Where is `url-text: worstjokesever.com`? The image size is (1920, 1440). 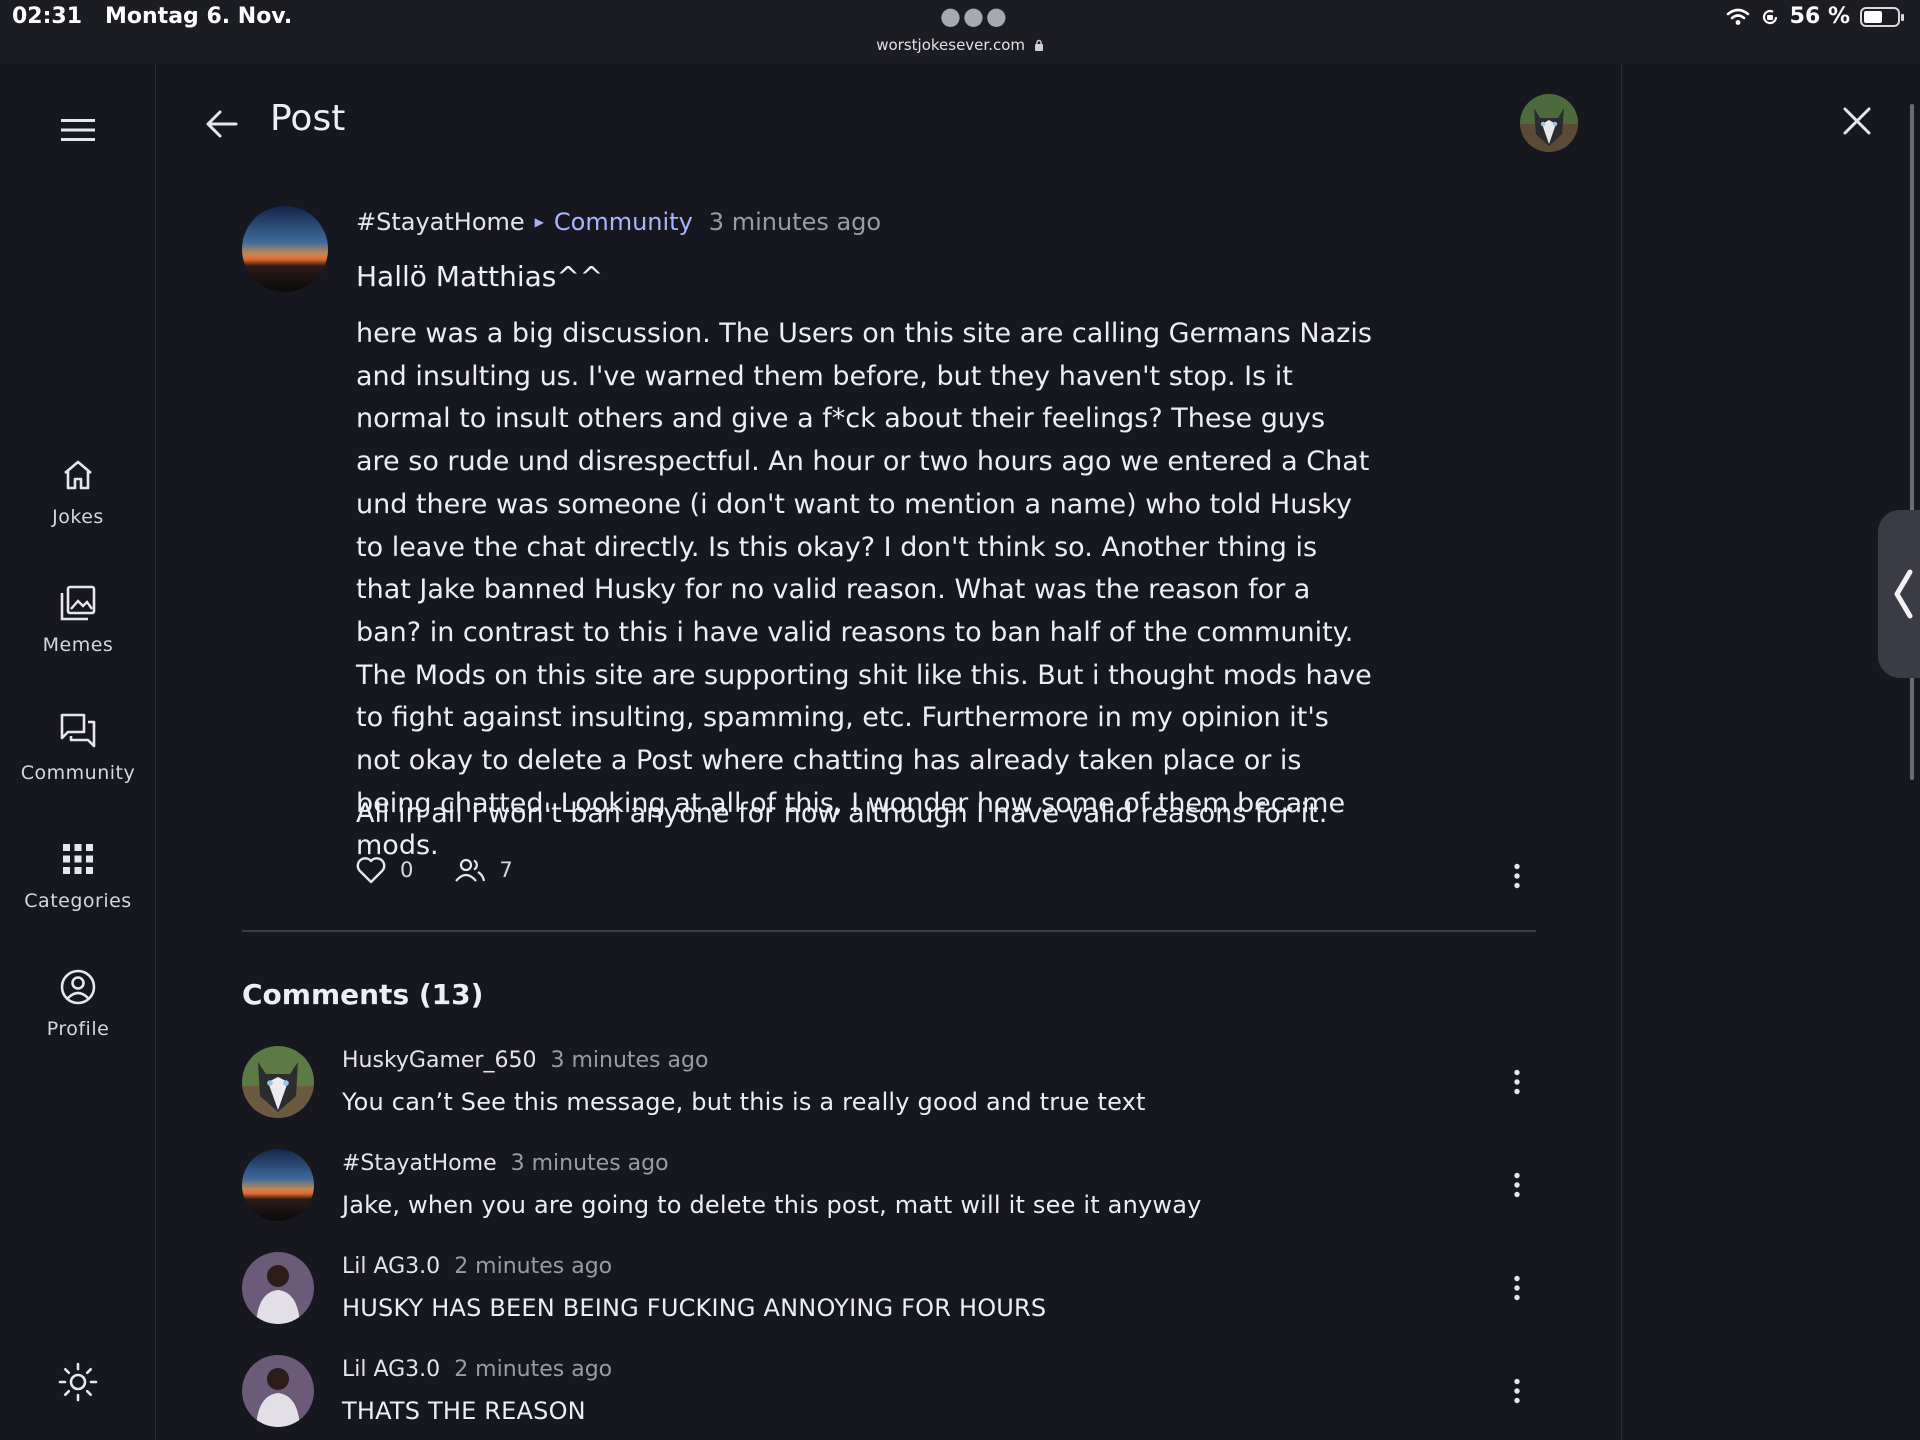
url-text: worstjokesever.com is located at coordinates (950, 45).